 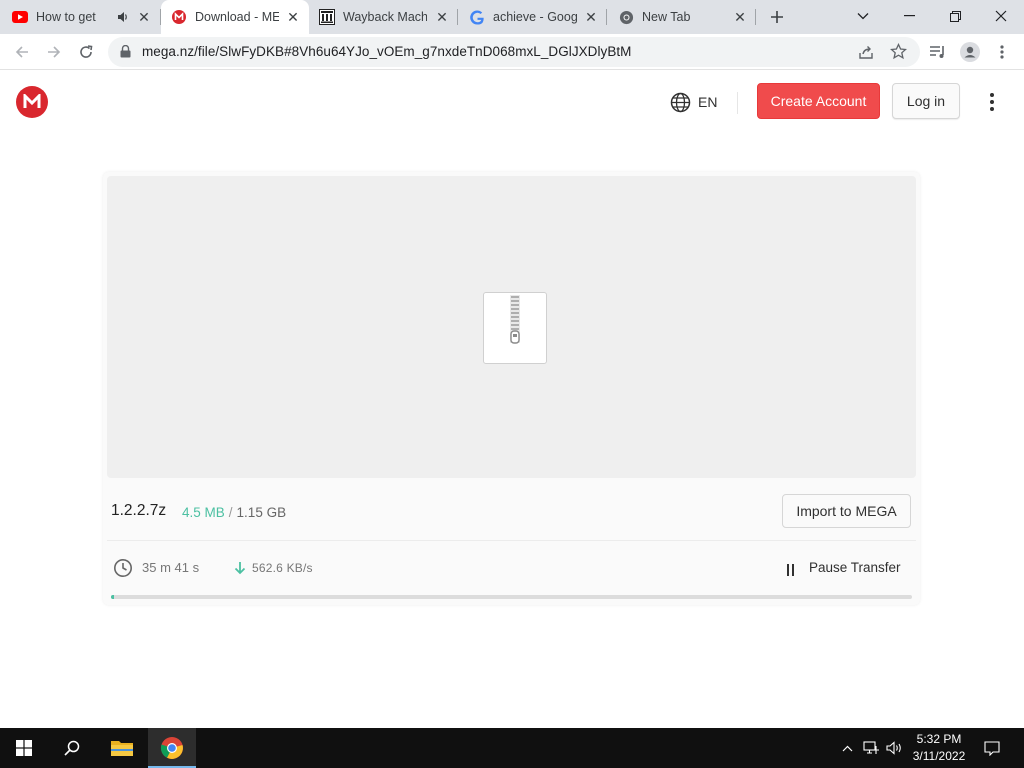 I want to click on tab-title: Download - ME, so click(x=237, y=17).